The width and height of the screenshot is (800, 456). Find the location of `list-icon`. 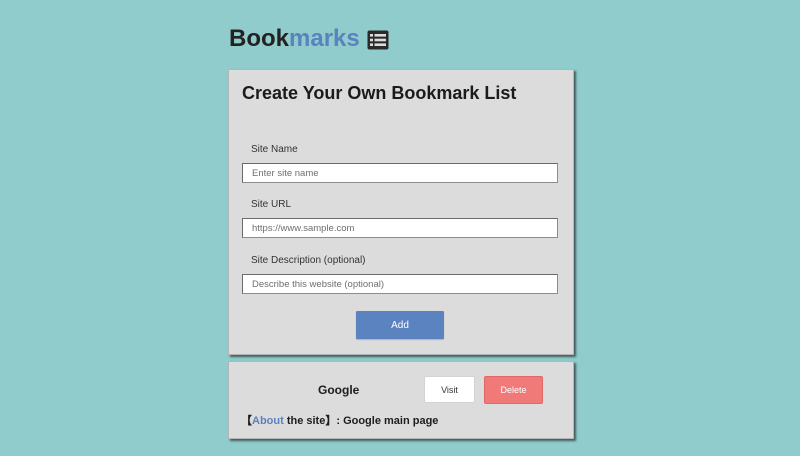

list-icon is located at coordinates (378, 39).